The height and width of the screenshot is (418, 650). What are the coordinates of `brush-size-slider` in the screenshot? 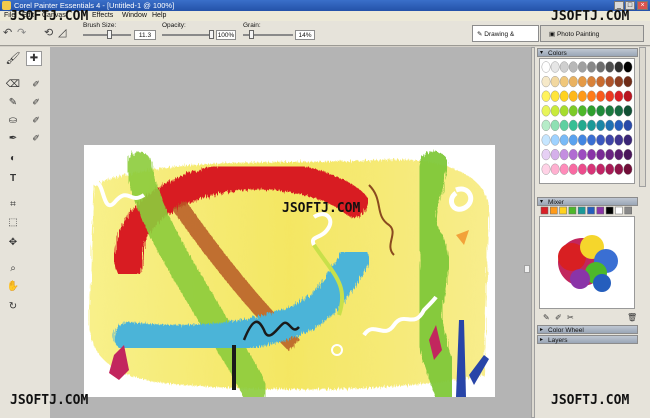 It's located at (107, 34).